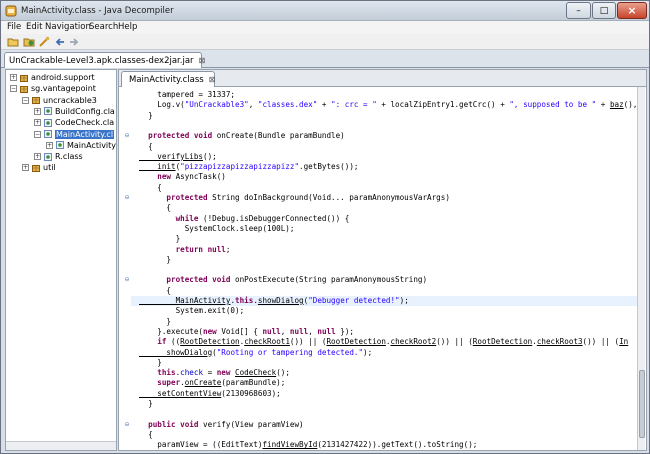 Image resolution: width=650 pixels, height=454 pixels. Describe the element at coordinates (187, 95) in the screenshot. I see `code-line: tampered = 31337;` at that location.